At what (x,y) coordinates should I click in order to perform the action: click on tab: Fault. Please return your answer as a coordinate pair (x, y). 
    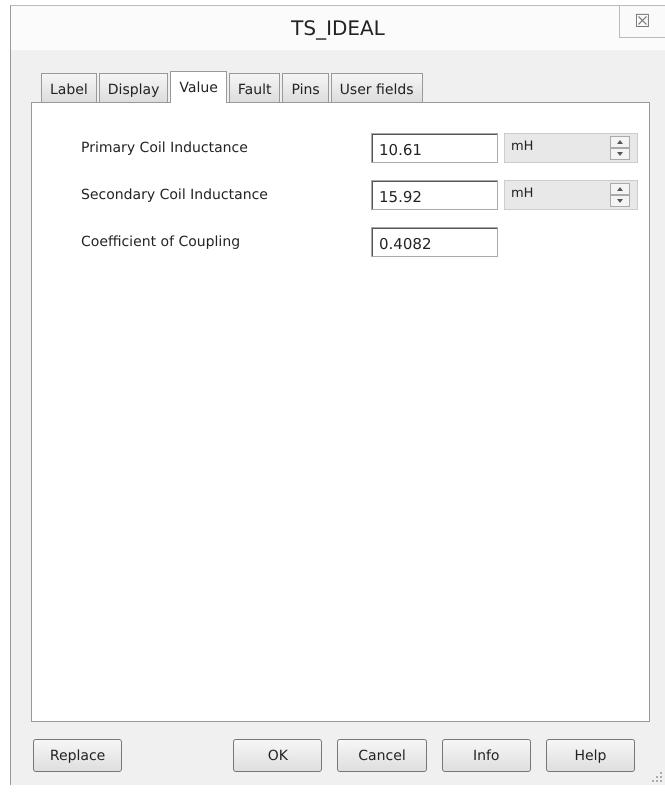
    Looking at the image, I should click on (254, 87).